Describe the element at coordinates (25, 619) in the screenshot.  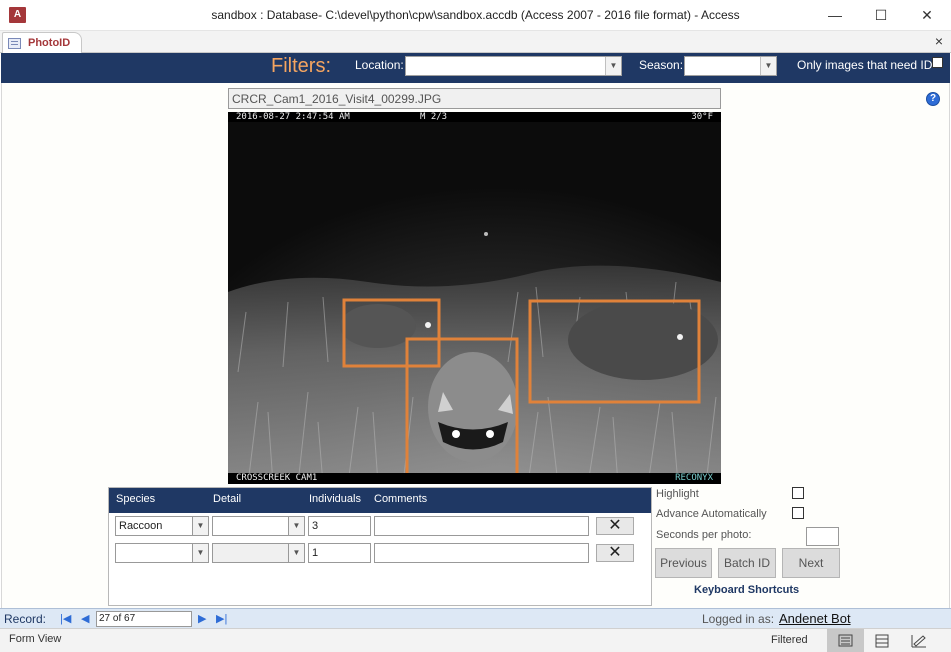
I see `record-label: Record:` at that location.